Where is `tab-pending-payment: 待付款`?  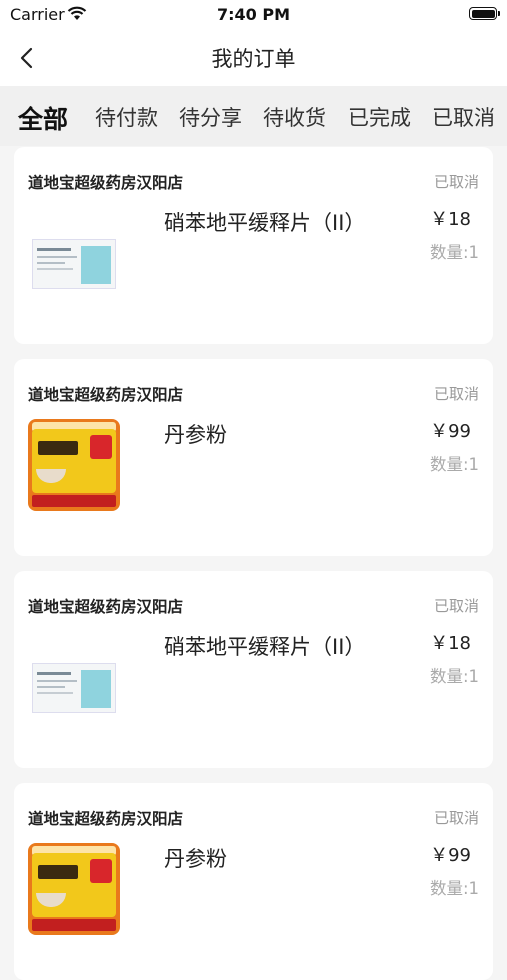
tab-pending-payment: 待付款 is located at coordinates (126, 117).